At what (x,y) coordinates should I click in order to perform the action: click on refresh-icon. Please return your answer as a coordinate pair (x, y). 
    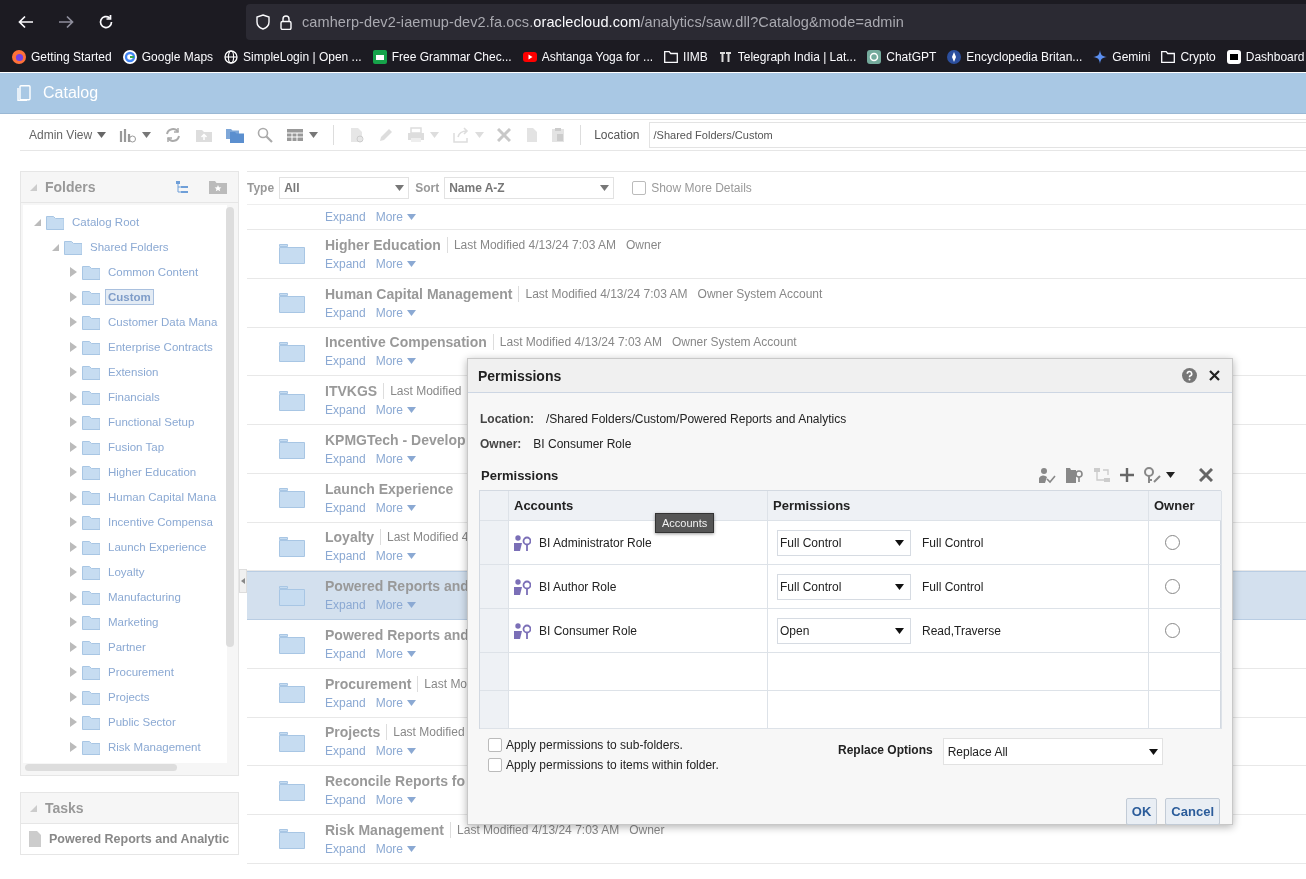
    Looking at the image, I should click on (173, 135).